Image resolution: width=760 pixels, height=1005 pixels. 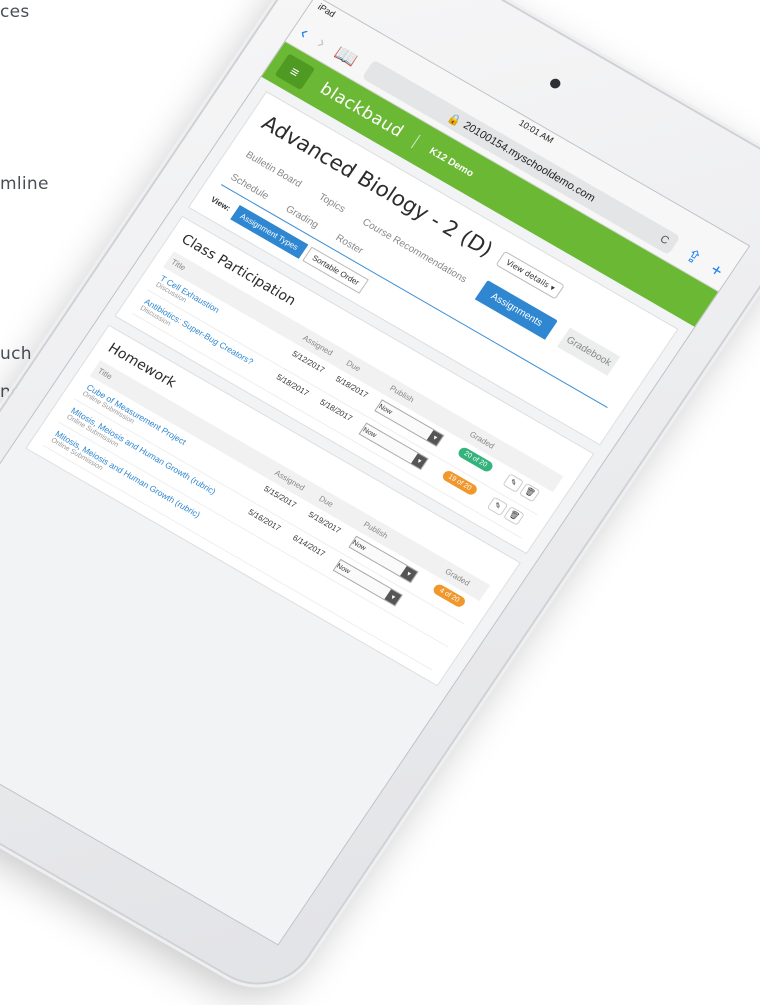 I want to click on back-icon: ‹, so click(x=304, y=33).